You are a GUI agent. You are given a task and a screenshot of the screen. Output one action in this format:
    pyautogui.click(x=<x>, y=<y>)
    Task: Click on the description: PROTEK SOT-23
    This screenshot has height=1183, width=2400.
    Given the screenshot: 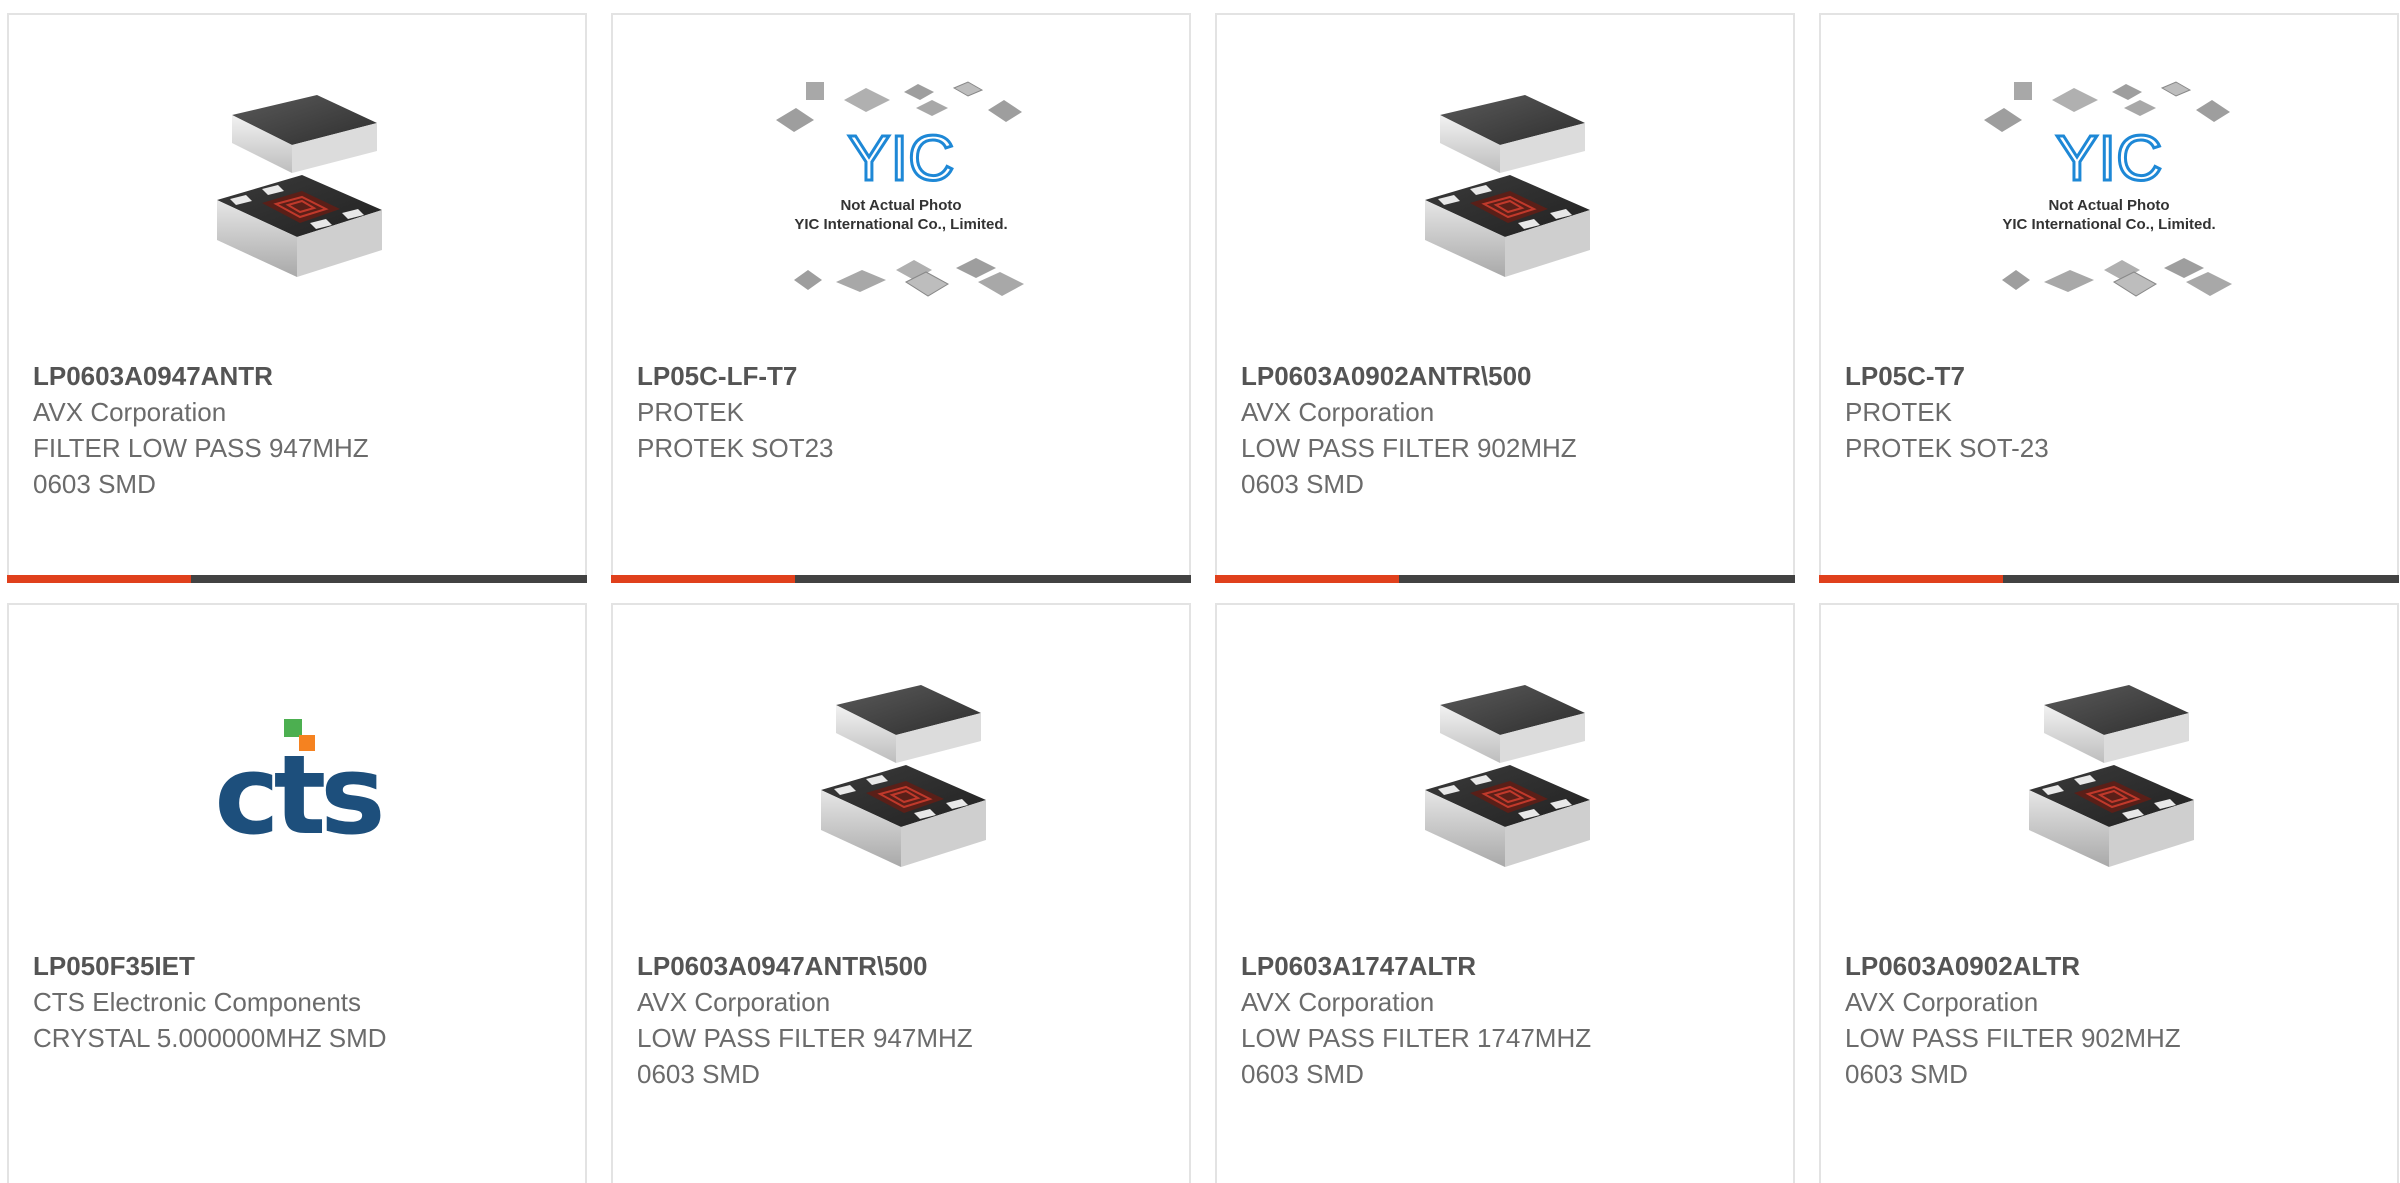 What is the action you would take?
    pyautogui.click(x=1947, y=448)
    